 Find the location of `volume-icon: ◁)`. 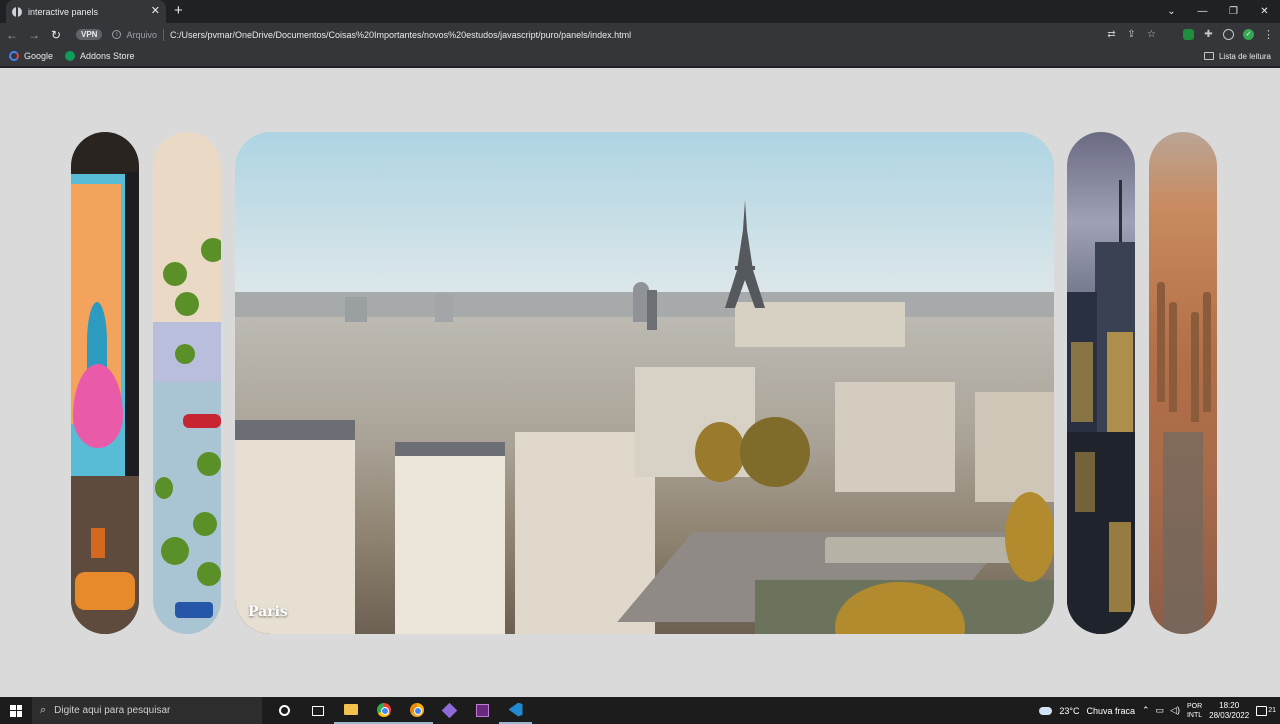

volume-icon: ◁) is located at coordinates (1175, 710).